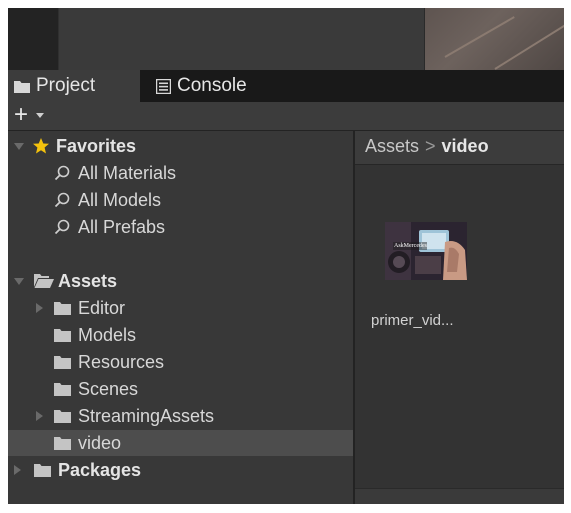  Describe the element at coordinates (146, 415) in the screenshot. I see `tree-item-label: StreamingAssets` at that location.